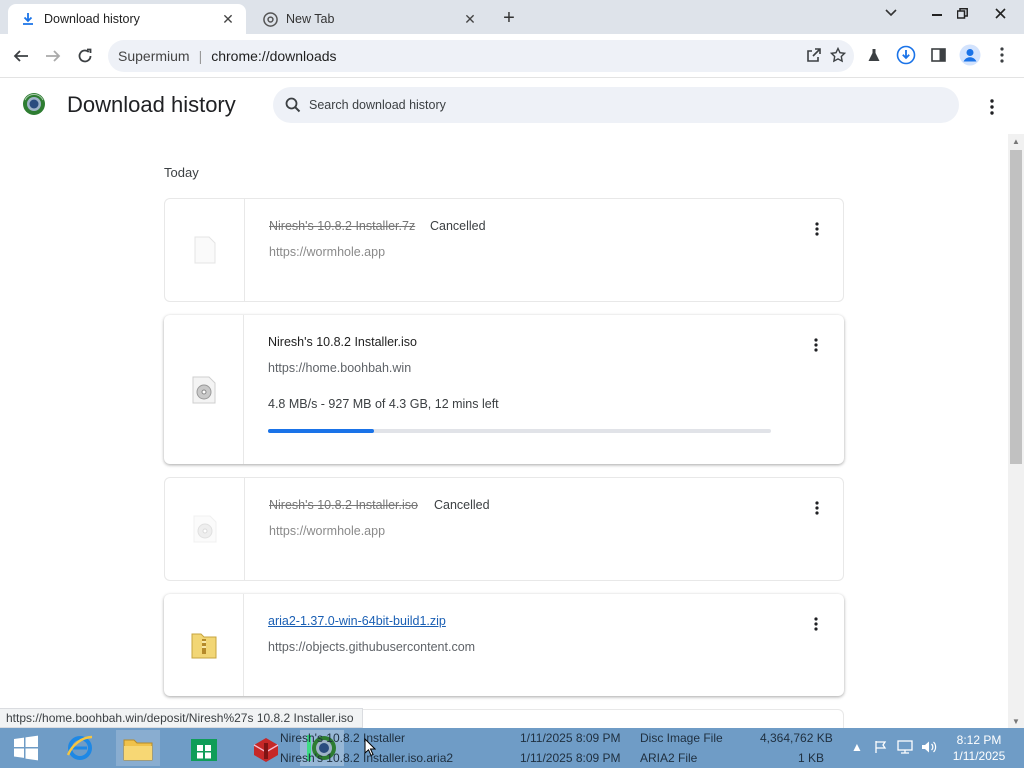  Describe the element at coordinates (370, 747) in the screenshot. I see `mouse-cursor-icon` at that location.